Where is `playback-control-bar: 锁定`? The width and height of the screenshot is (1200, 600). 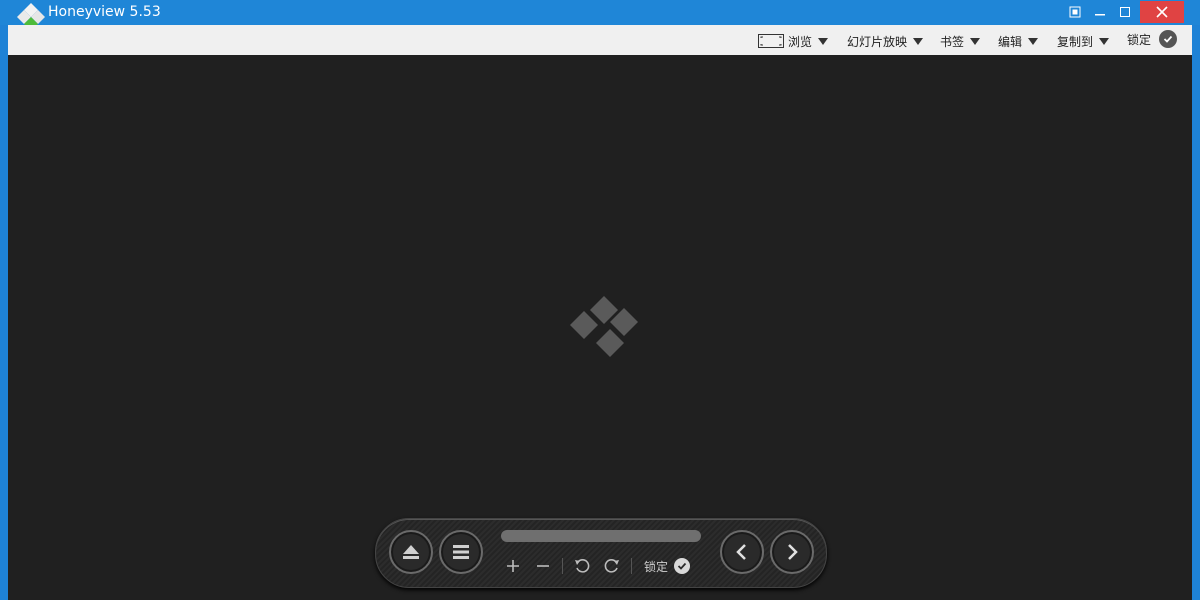 playback-control-bar: 锁定 is located at coordinates (601, 553).